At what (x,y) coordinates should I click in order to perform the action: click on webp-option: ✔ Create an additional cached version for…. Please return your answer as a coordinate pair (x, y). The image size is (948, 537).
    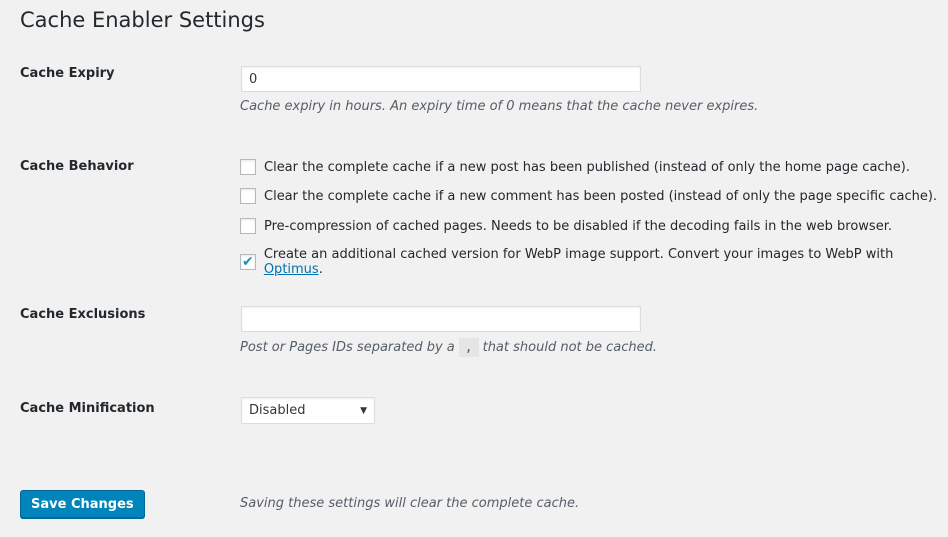
    Looking at the image, I should click on (594, 262).